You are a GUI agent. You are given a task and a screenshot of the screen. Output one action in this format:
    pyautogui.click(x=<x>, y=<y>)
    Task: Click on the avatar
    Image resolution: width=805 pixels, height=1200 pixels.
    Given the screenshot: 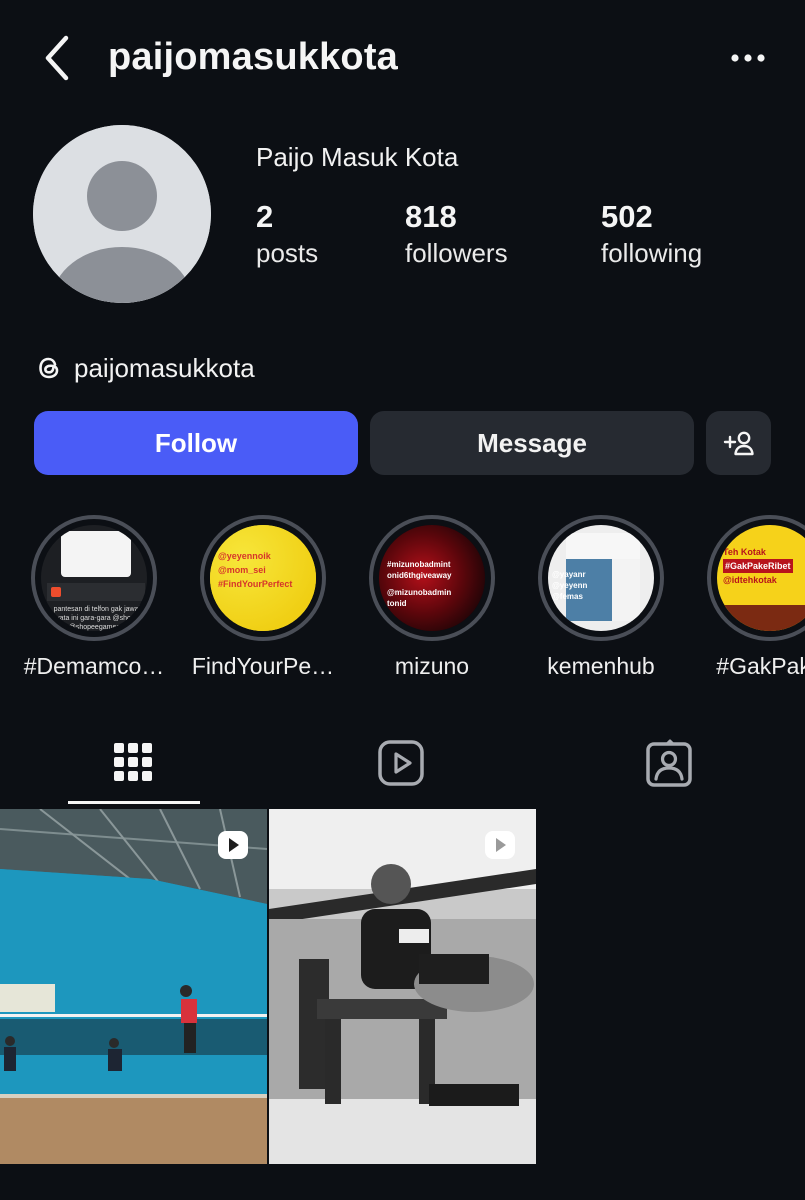 What is the action you would take?
    pyautogui.click(x=122, y=214)
    